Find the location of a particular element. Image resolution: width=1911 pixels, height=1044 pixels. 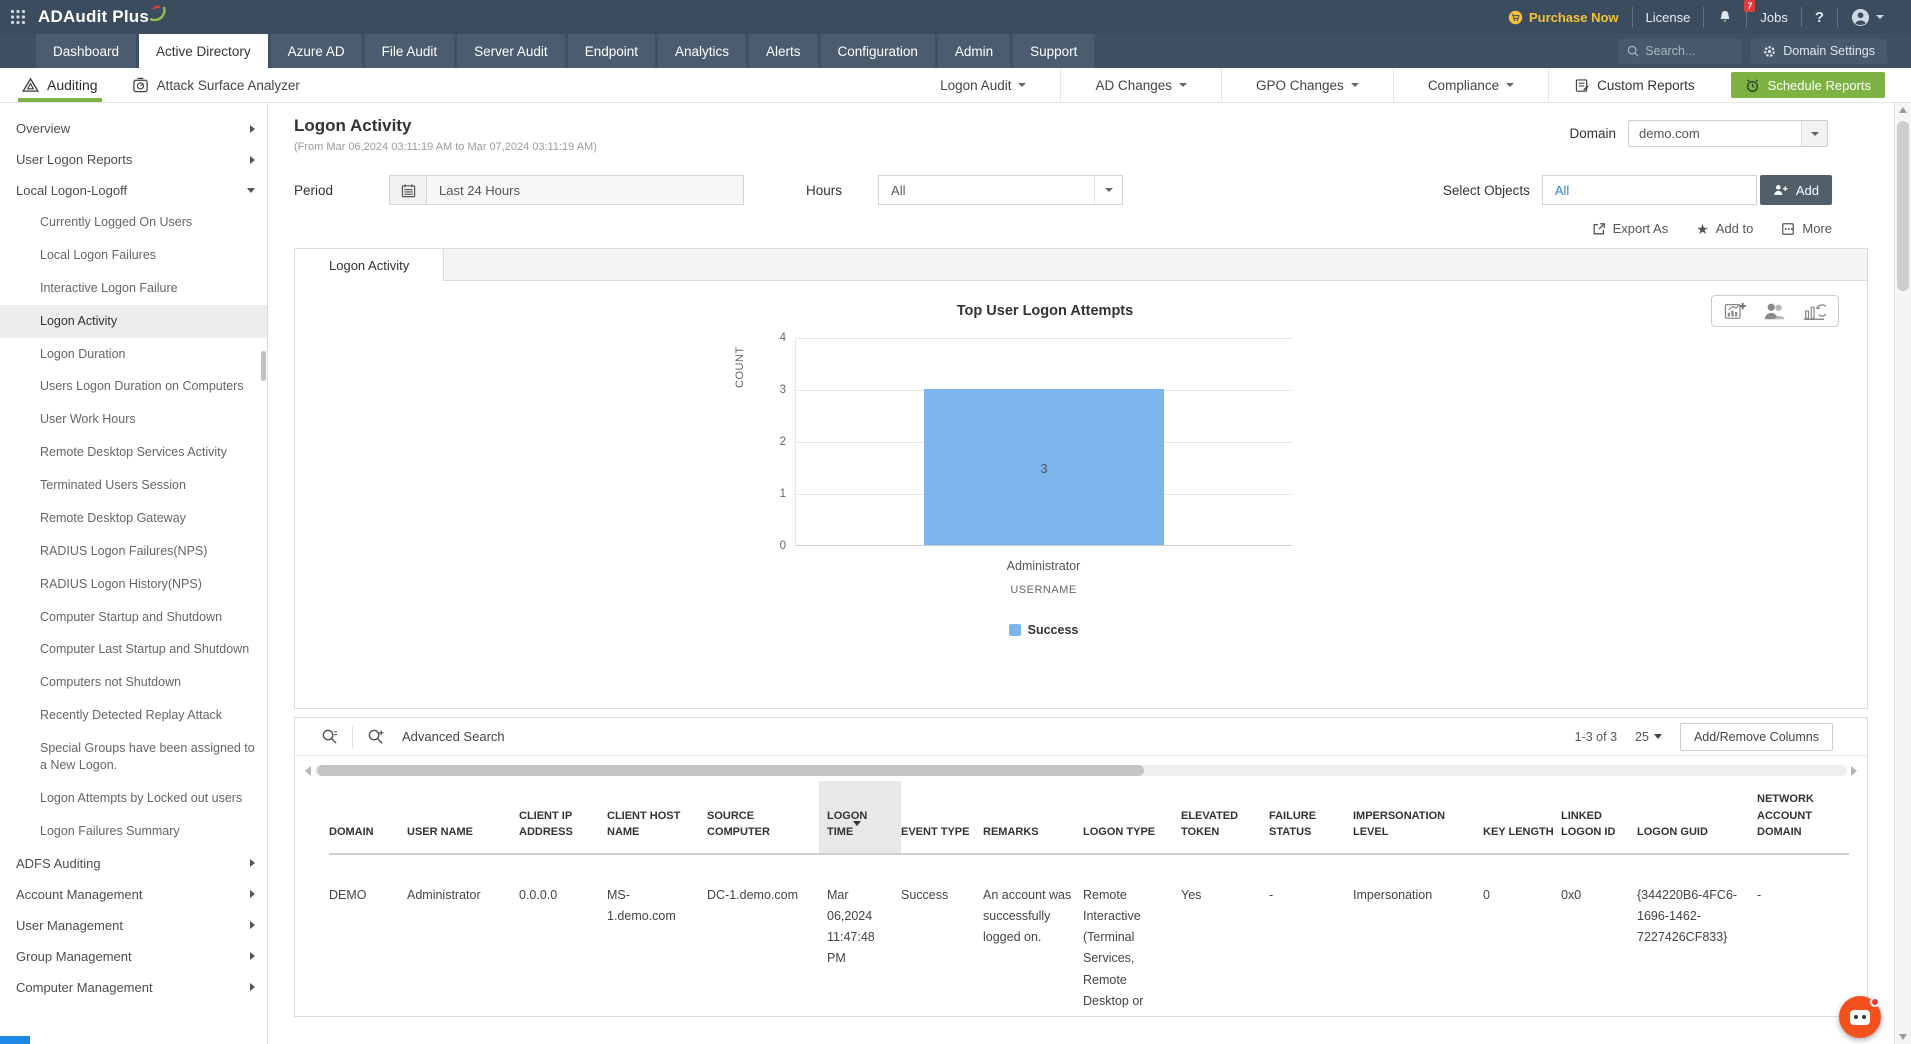

col-client-ip: CLIENT IP ADDRESS is located at coordinates (563, 817).